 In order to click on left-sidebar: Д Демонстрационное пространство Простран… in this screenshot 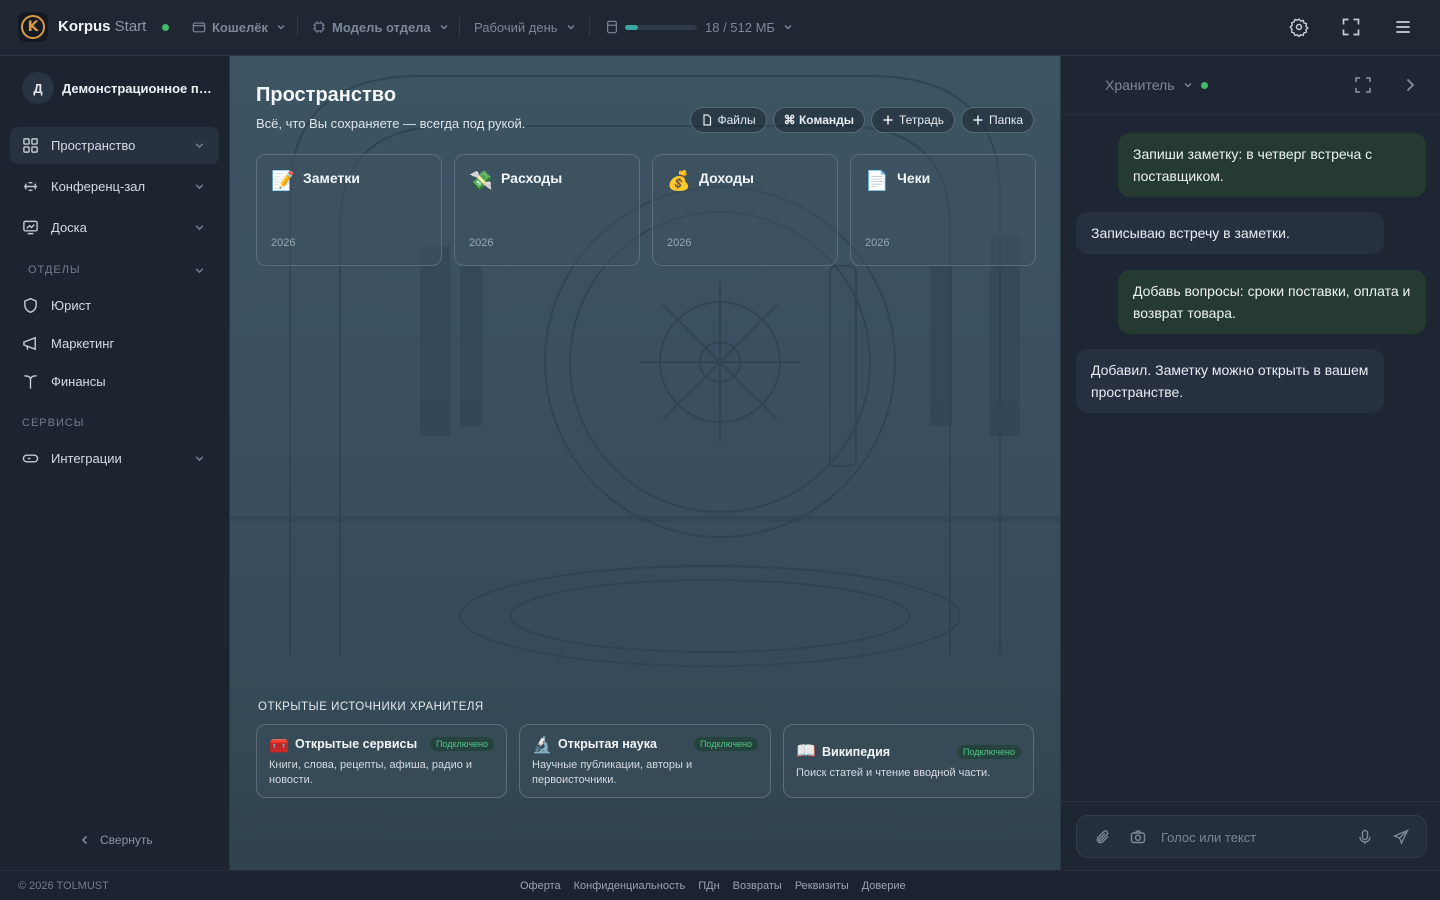, I will do `click(115, 463)`.